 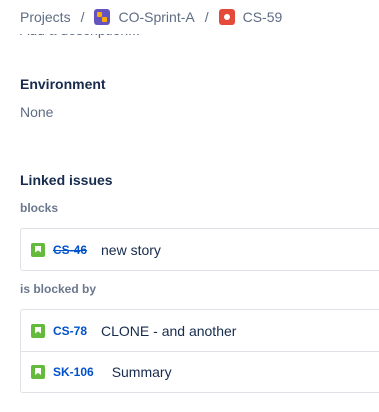 I want to click on issue-summary: Summary, so click(x=141, y=372).